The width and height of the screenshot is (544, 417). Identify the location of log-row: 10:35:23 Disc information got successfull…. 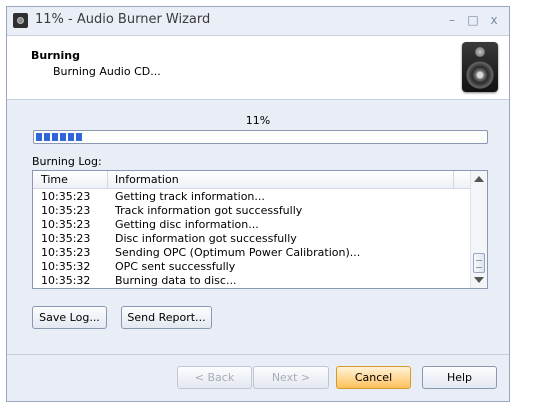
(251, 239).